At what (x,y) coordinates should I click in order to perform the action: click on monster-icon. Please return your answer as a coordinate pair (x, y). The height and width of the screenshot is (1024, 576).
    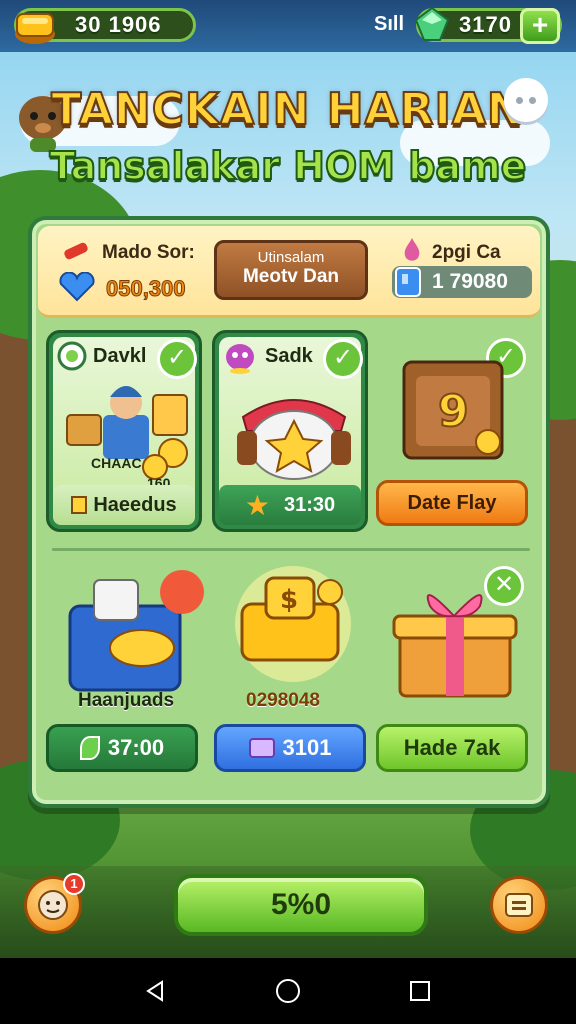
    Looking at the image, I should click on (240, 359).